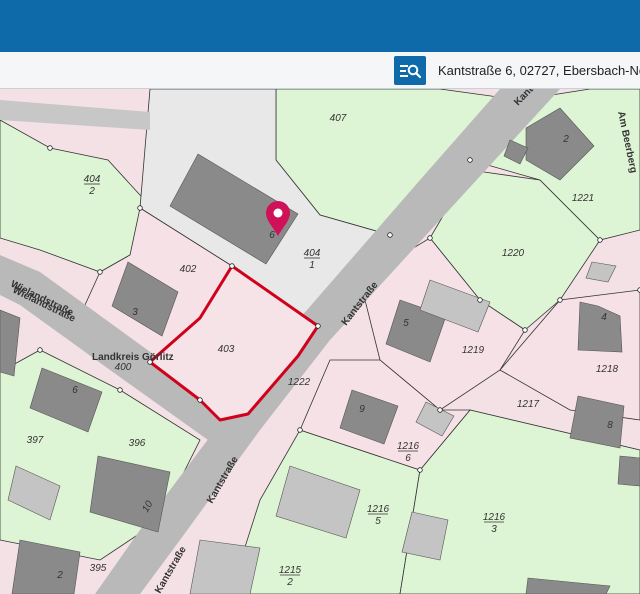  I want to click on parcel-label-400: 400, so click(123, 367).